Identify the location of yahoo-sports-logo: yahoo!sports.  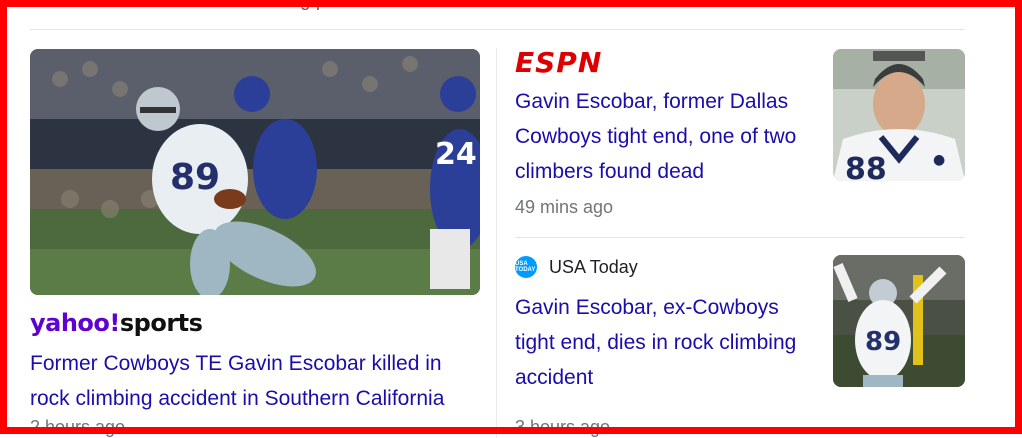
(116, 323).